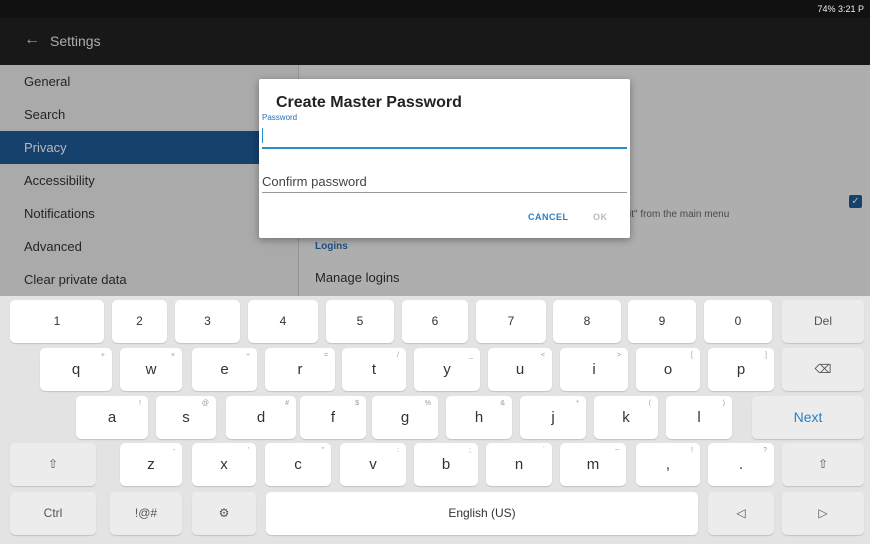 The height and width of the screenshot is (544, 870). Describe the element at coordinates (186, 417) in the screenshot. I see `key-s: s @` at that location.